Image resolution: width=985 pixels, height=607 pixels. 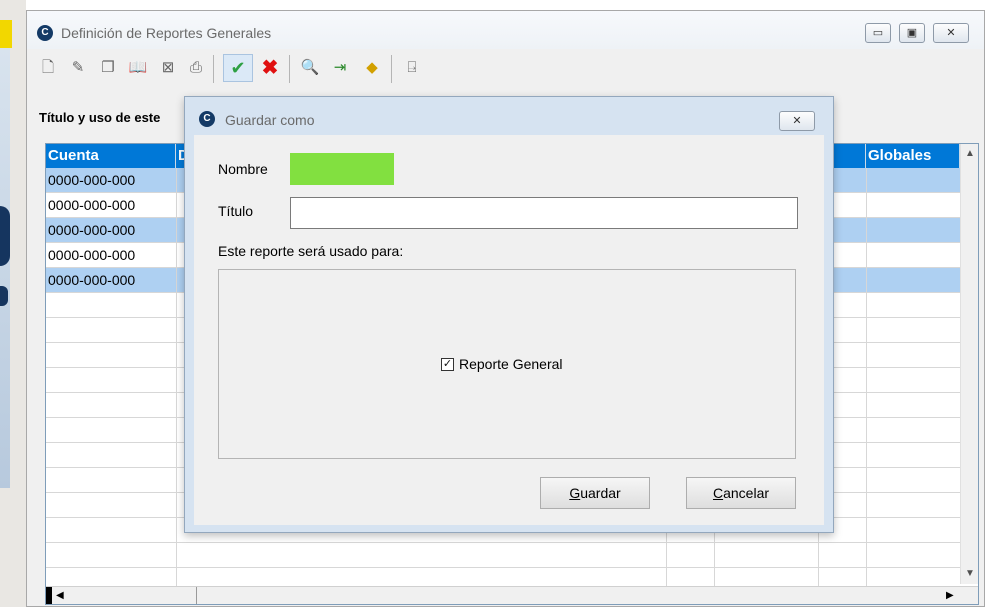 What do you see at coordinates (45, 33) in the screenshot?
I see `app-logo-icon: C` at bounding box center [45, 33].